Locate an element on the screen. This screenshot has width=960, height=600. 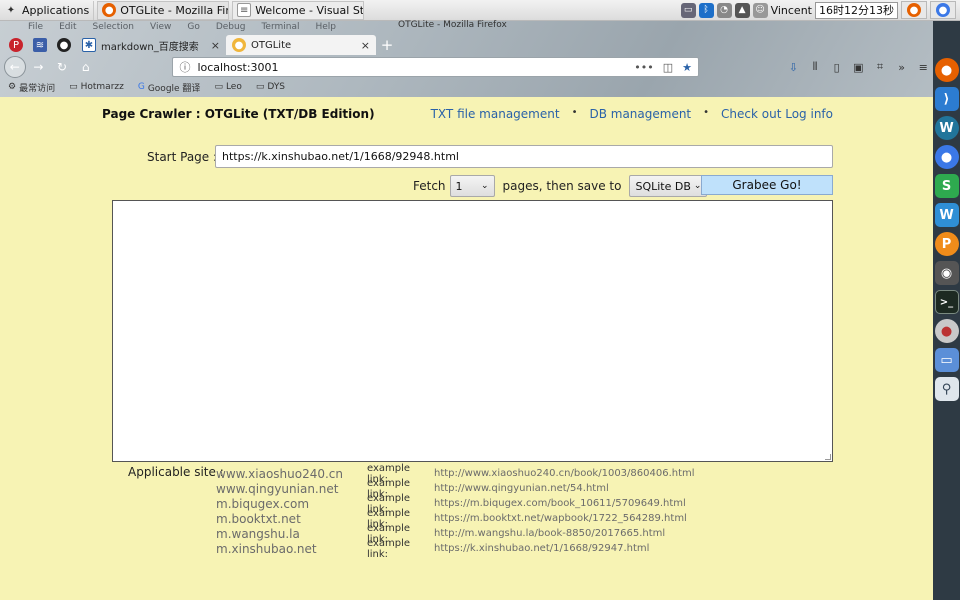
penguin-icon: ▲ is located at coordinates (742, 10).